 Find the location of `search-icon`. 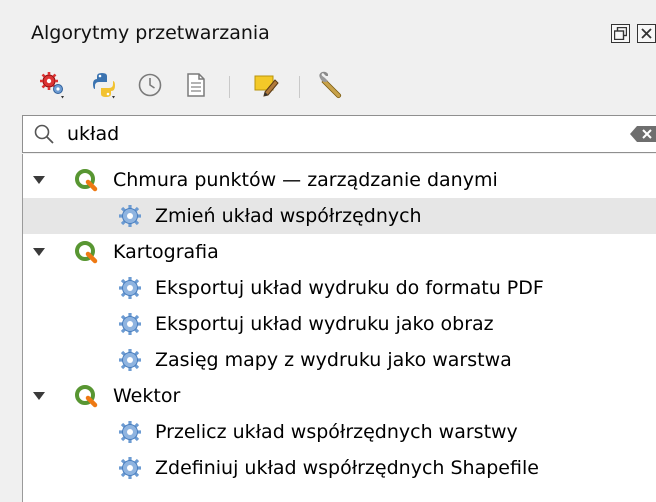

search-icon is located at coordinates (44, 134).